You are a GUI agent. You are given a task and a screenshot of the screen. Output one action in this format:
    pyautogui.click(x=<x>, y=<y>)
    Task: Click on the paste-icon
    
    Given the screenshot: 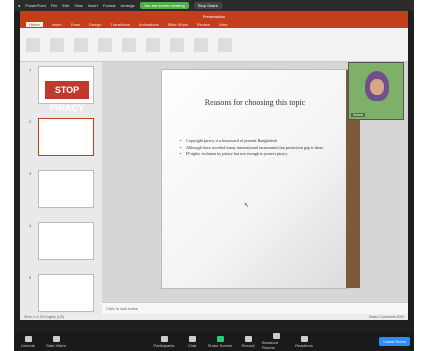 What is the action you would take?
    pyautogui.click(x=33, y=44)
    